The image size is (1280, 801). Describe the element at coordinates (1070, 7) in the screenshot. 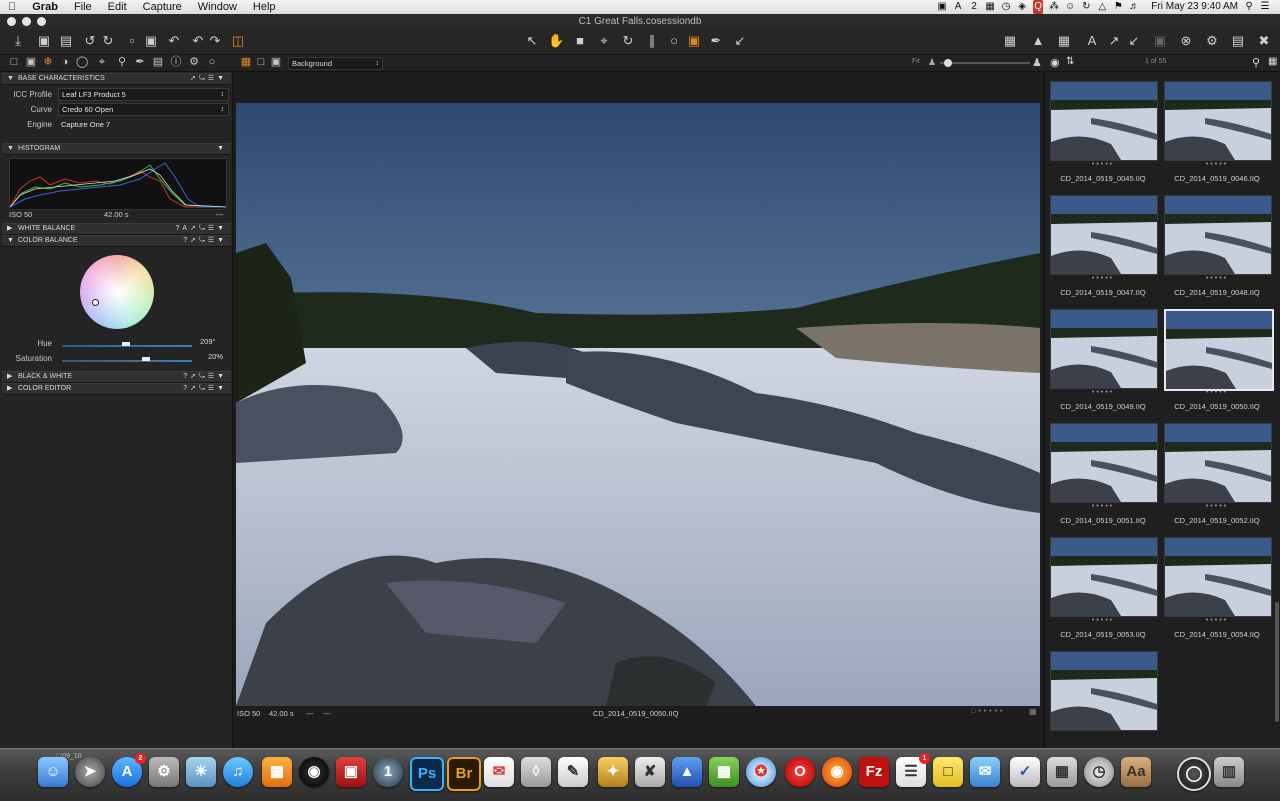

I see `user-icon: ☺` at that location.